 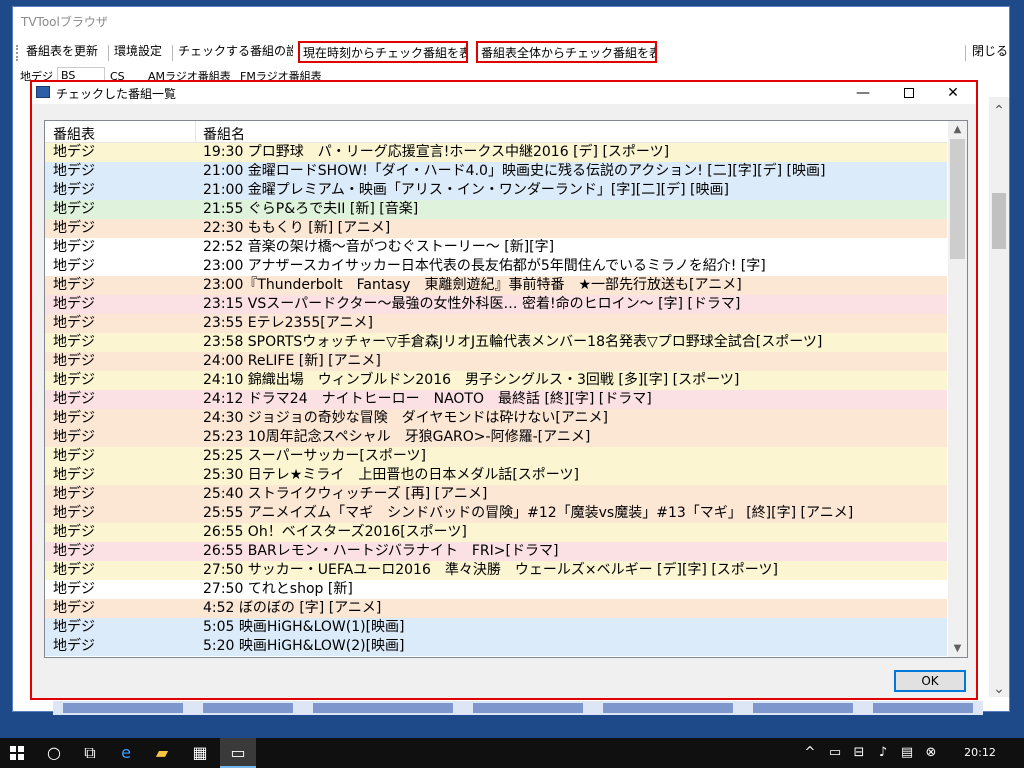 I want to click on file-explorer-icon: ▰, so click(x=162, y=753).